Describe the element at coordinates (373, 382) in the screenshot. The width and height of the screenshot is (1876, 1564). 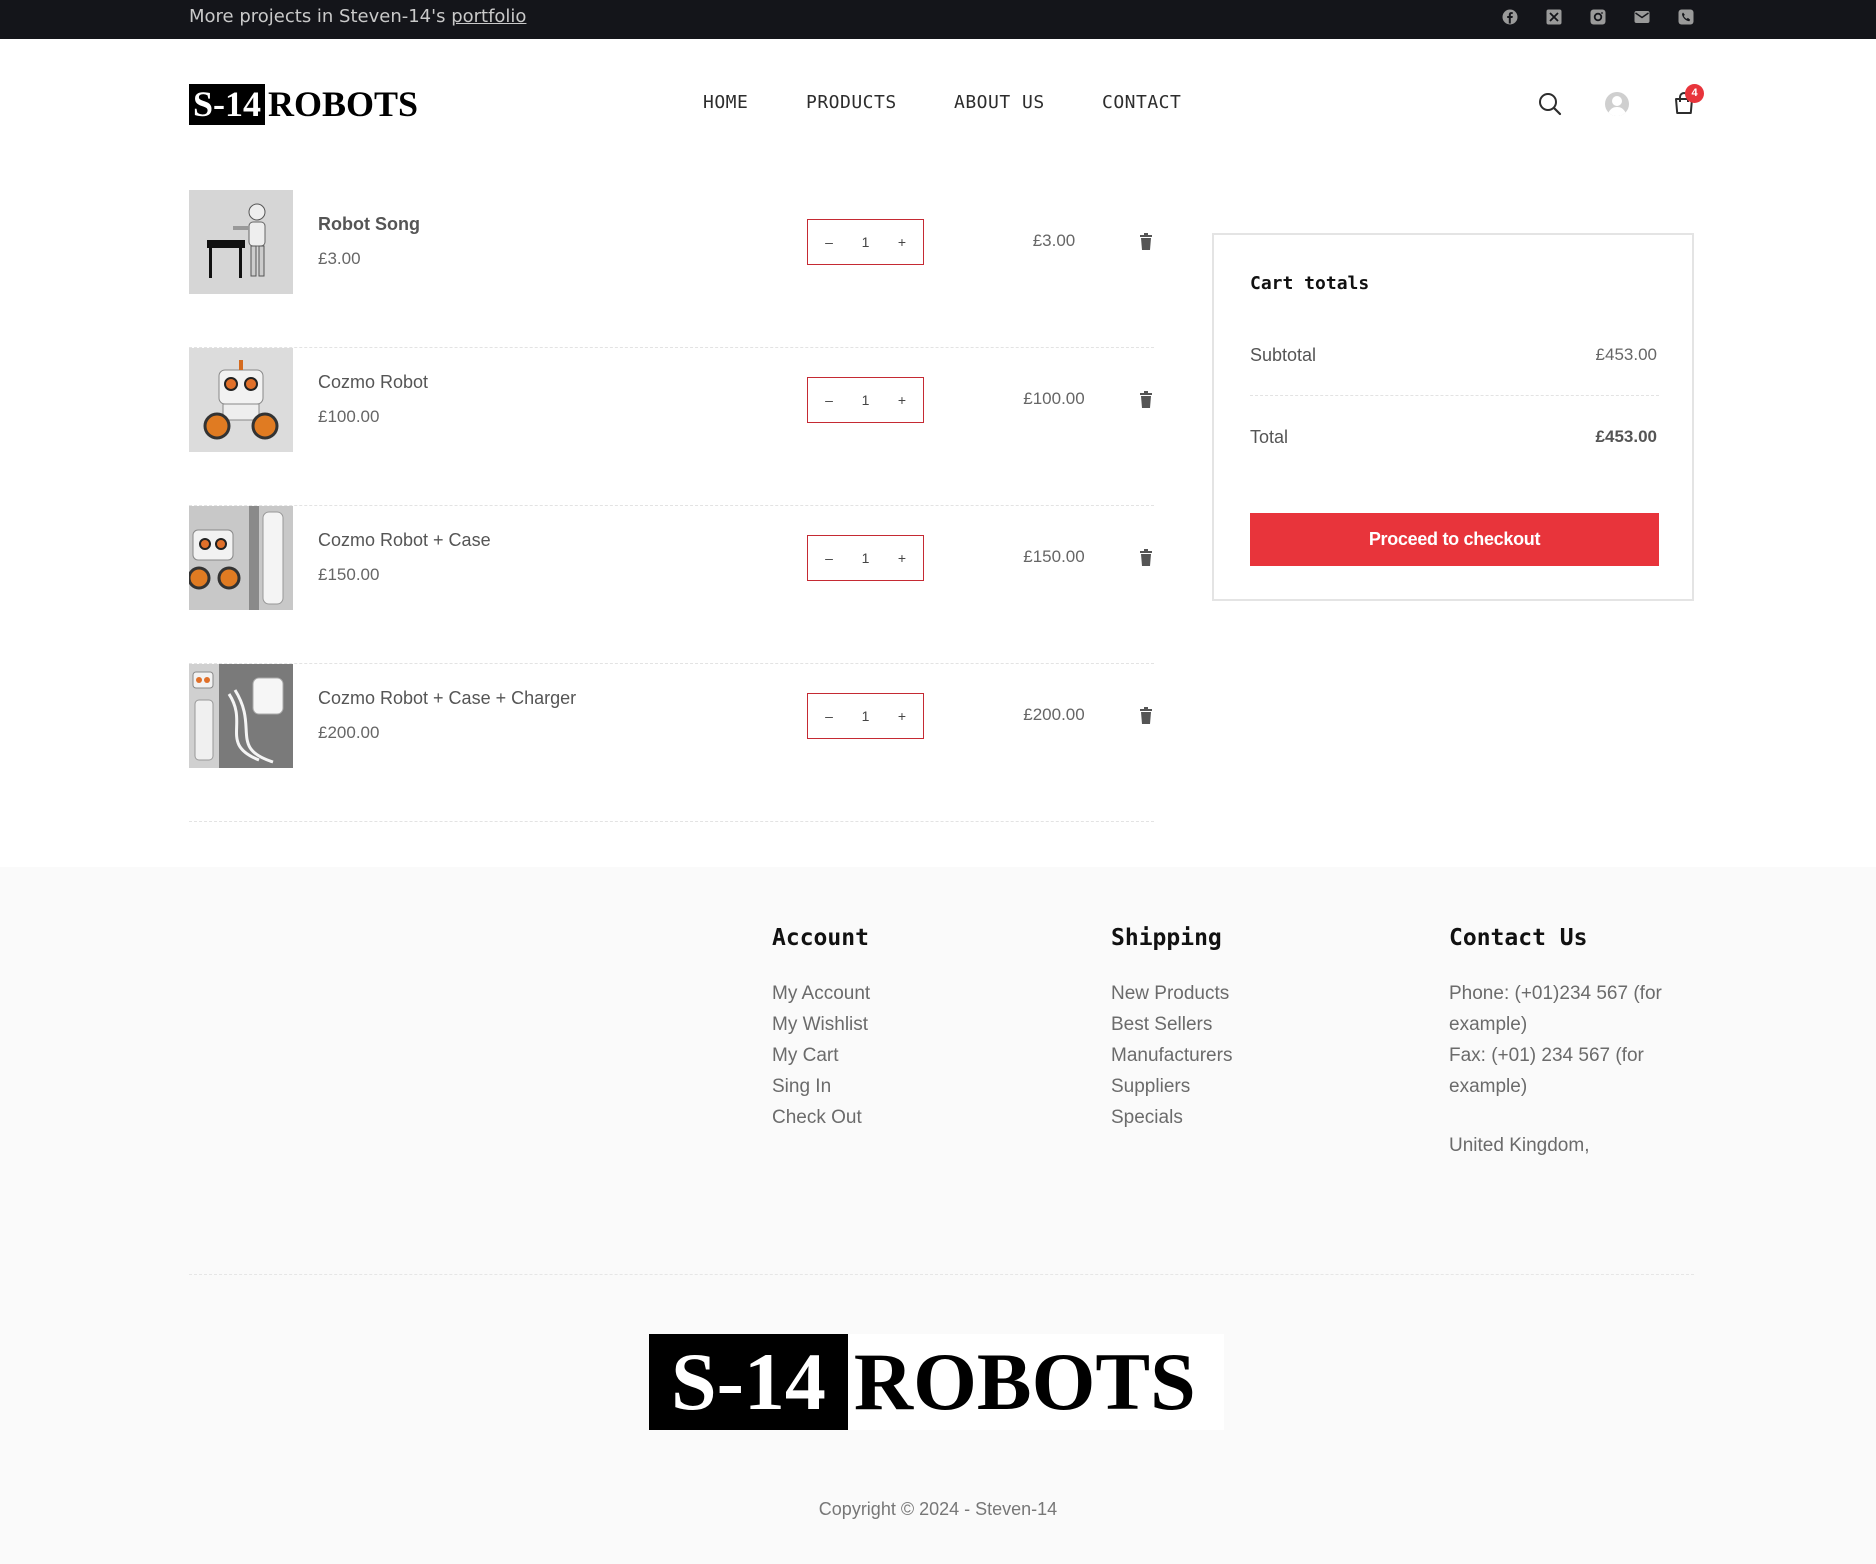
I see `product-name: Cozmo Robot` at that location.